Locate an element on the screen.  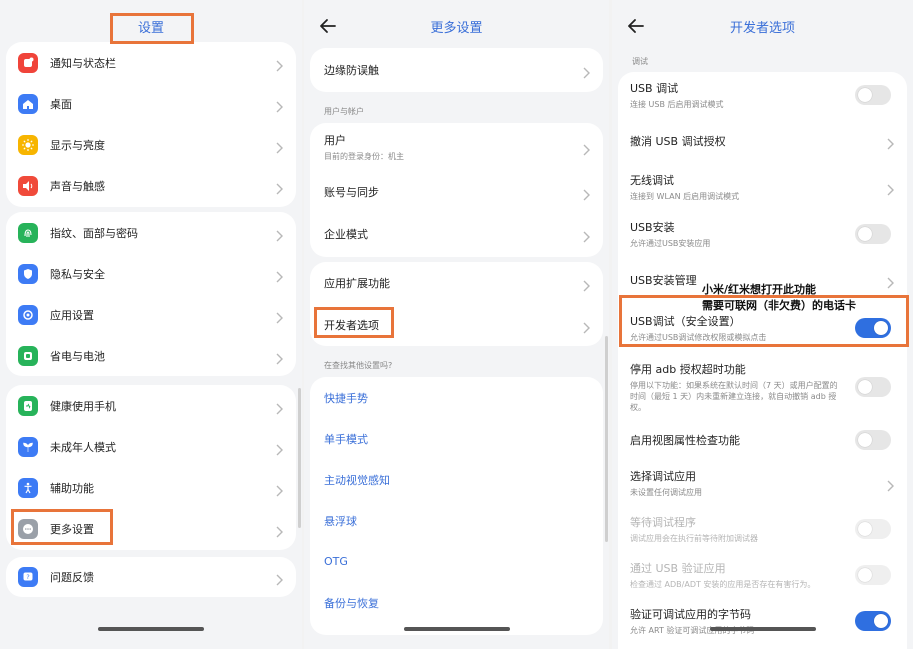
settings-item-feedback: ? 问题反馈 is located at coordinates (151, 577).